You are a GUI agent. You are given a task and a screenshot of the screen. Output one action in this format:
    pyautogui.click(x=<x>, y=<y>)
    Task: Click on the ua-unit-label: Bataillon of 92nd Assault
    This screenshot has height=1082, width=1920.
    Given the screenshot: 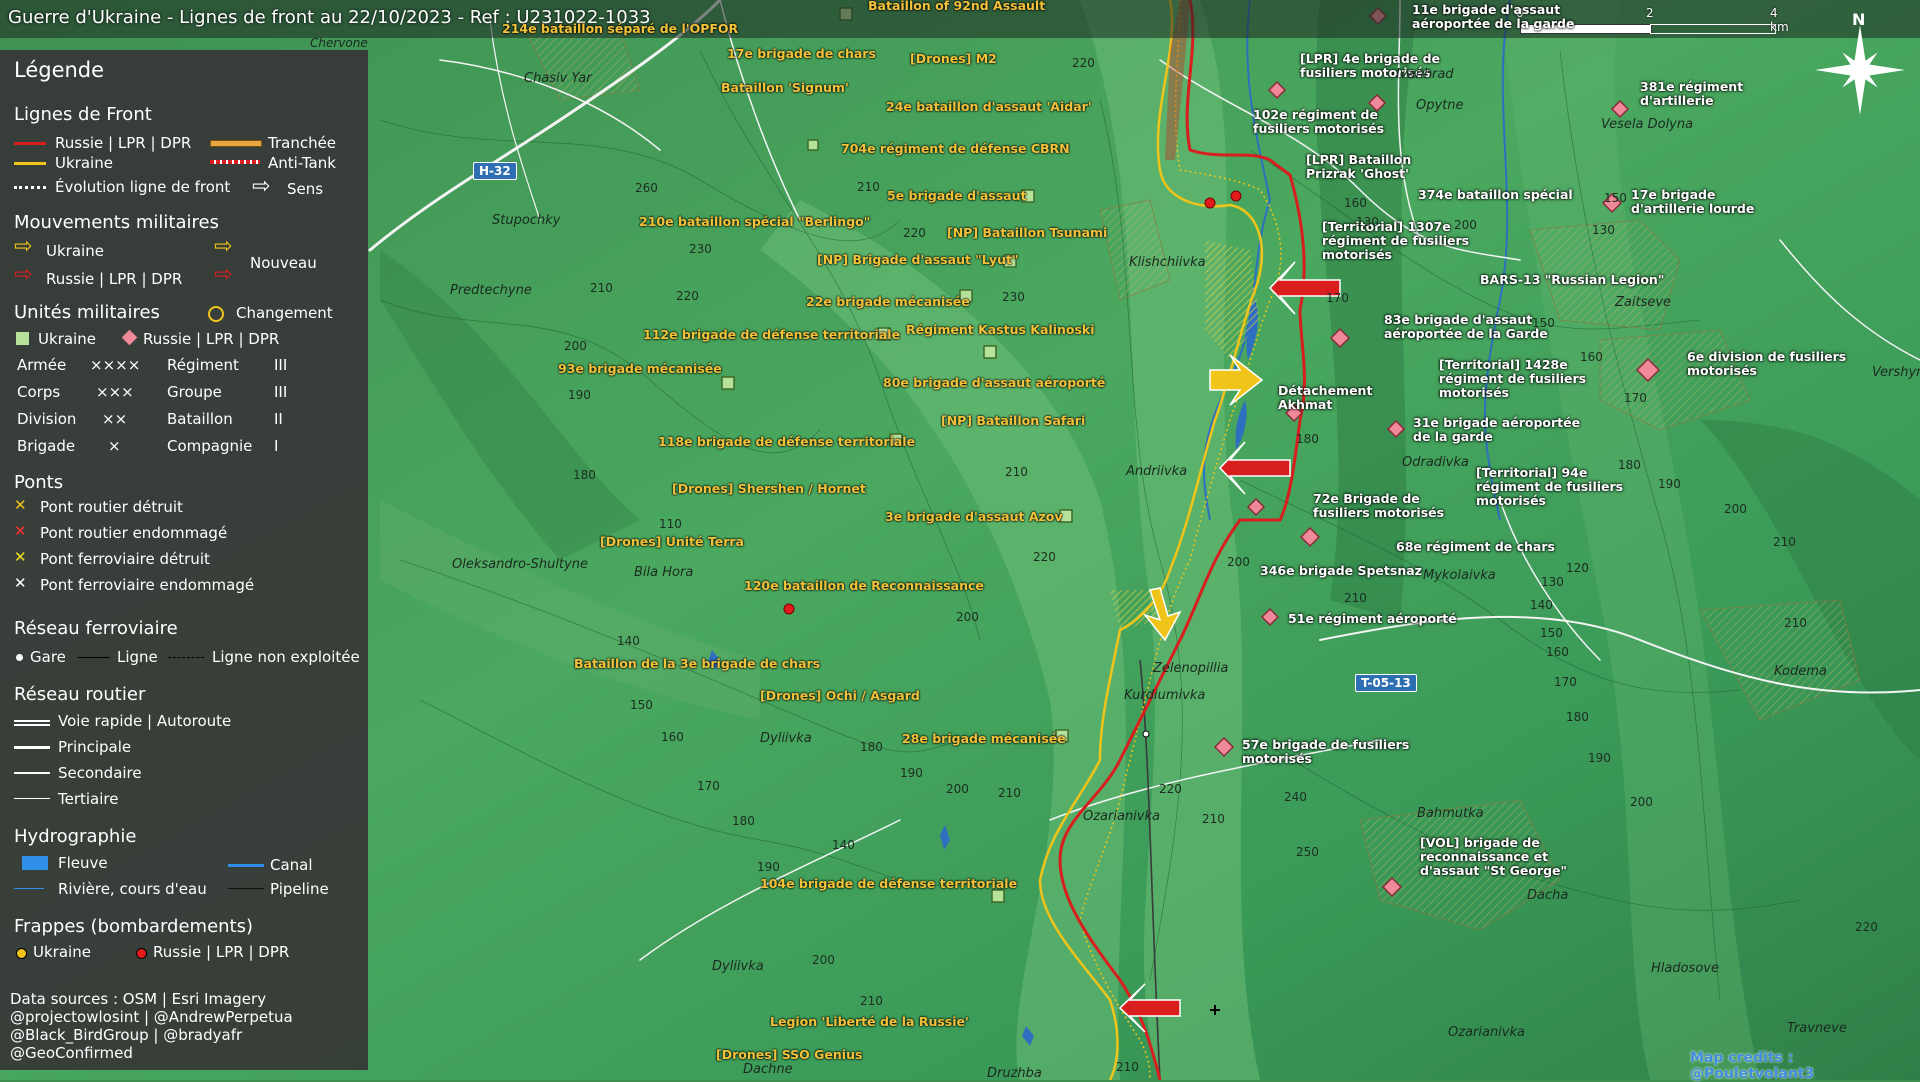 What is the action you would take?
    pyautogui.click(x=956, y=6)
    